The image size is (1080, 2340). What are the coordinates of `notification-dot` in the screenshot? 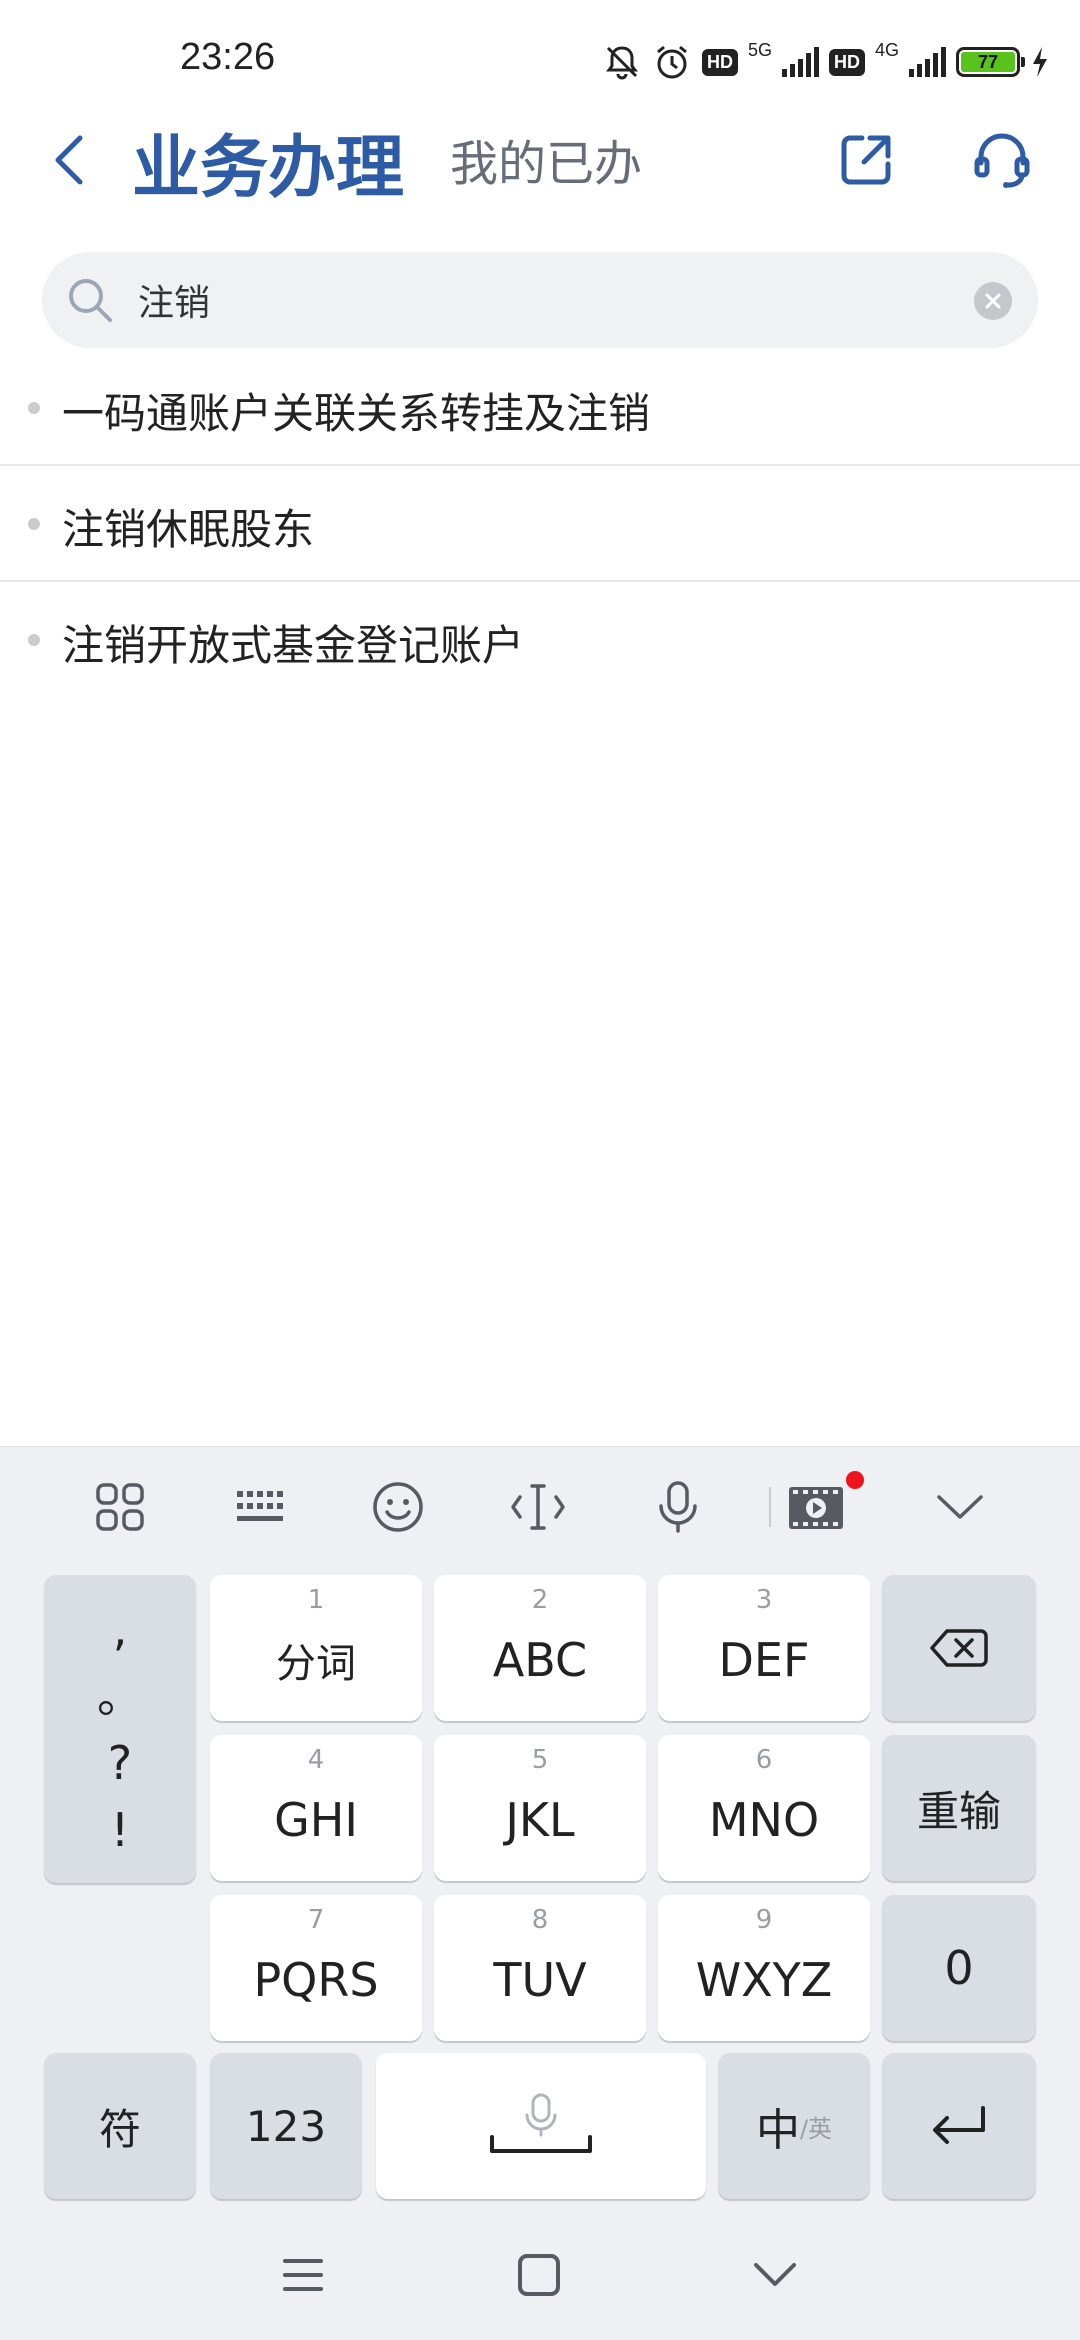 It's located at (855, 1480).